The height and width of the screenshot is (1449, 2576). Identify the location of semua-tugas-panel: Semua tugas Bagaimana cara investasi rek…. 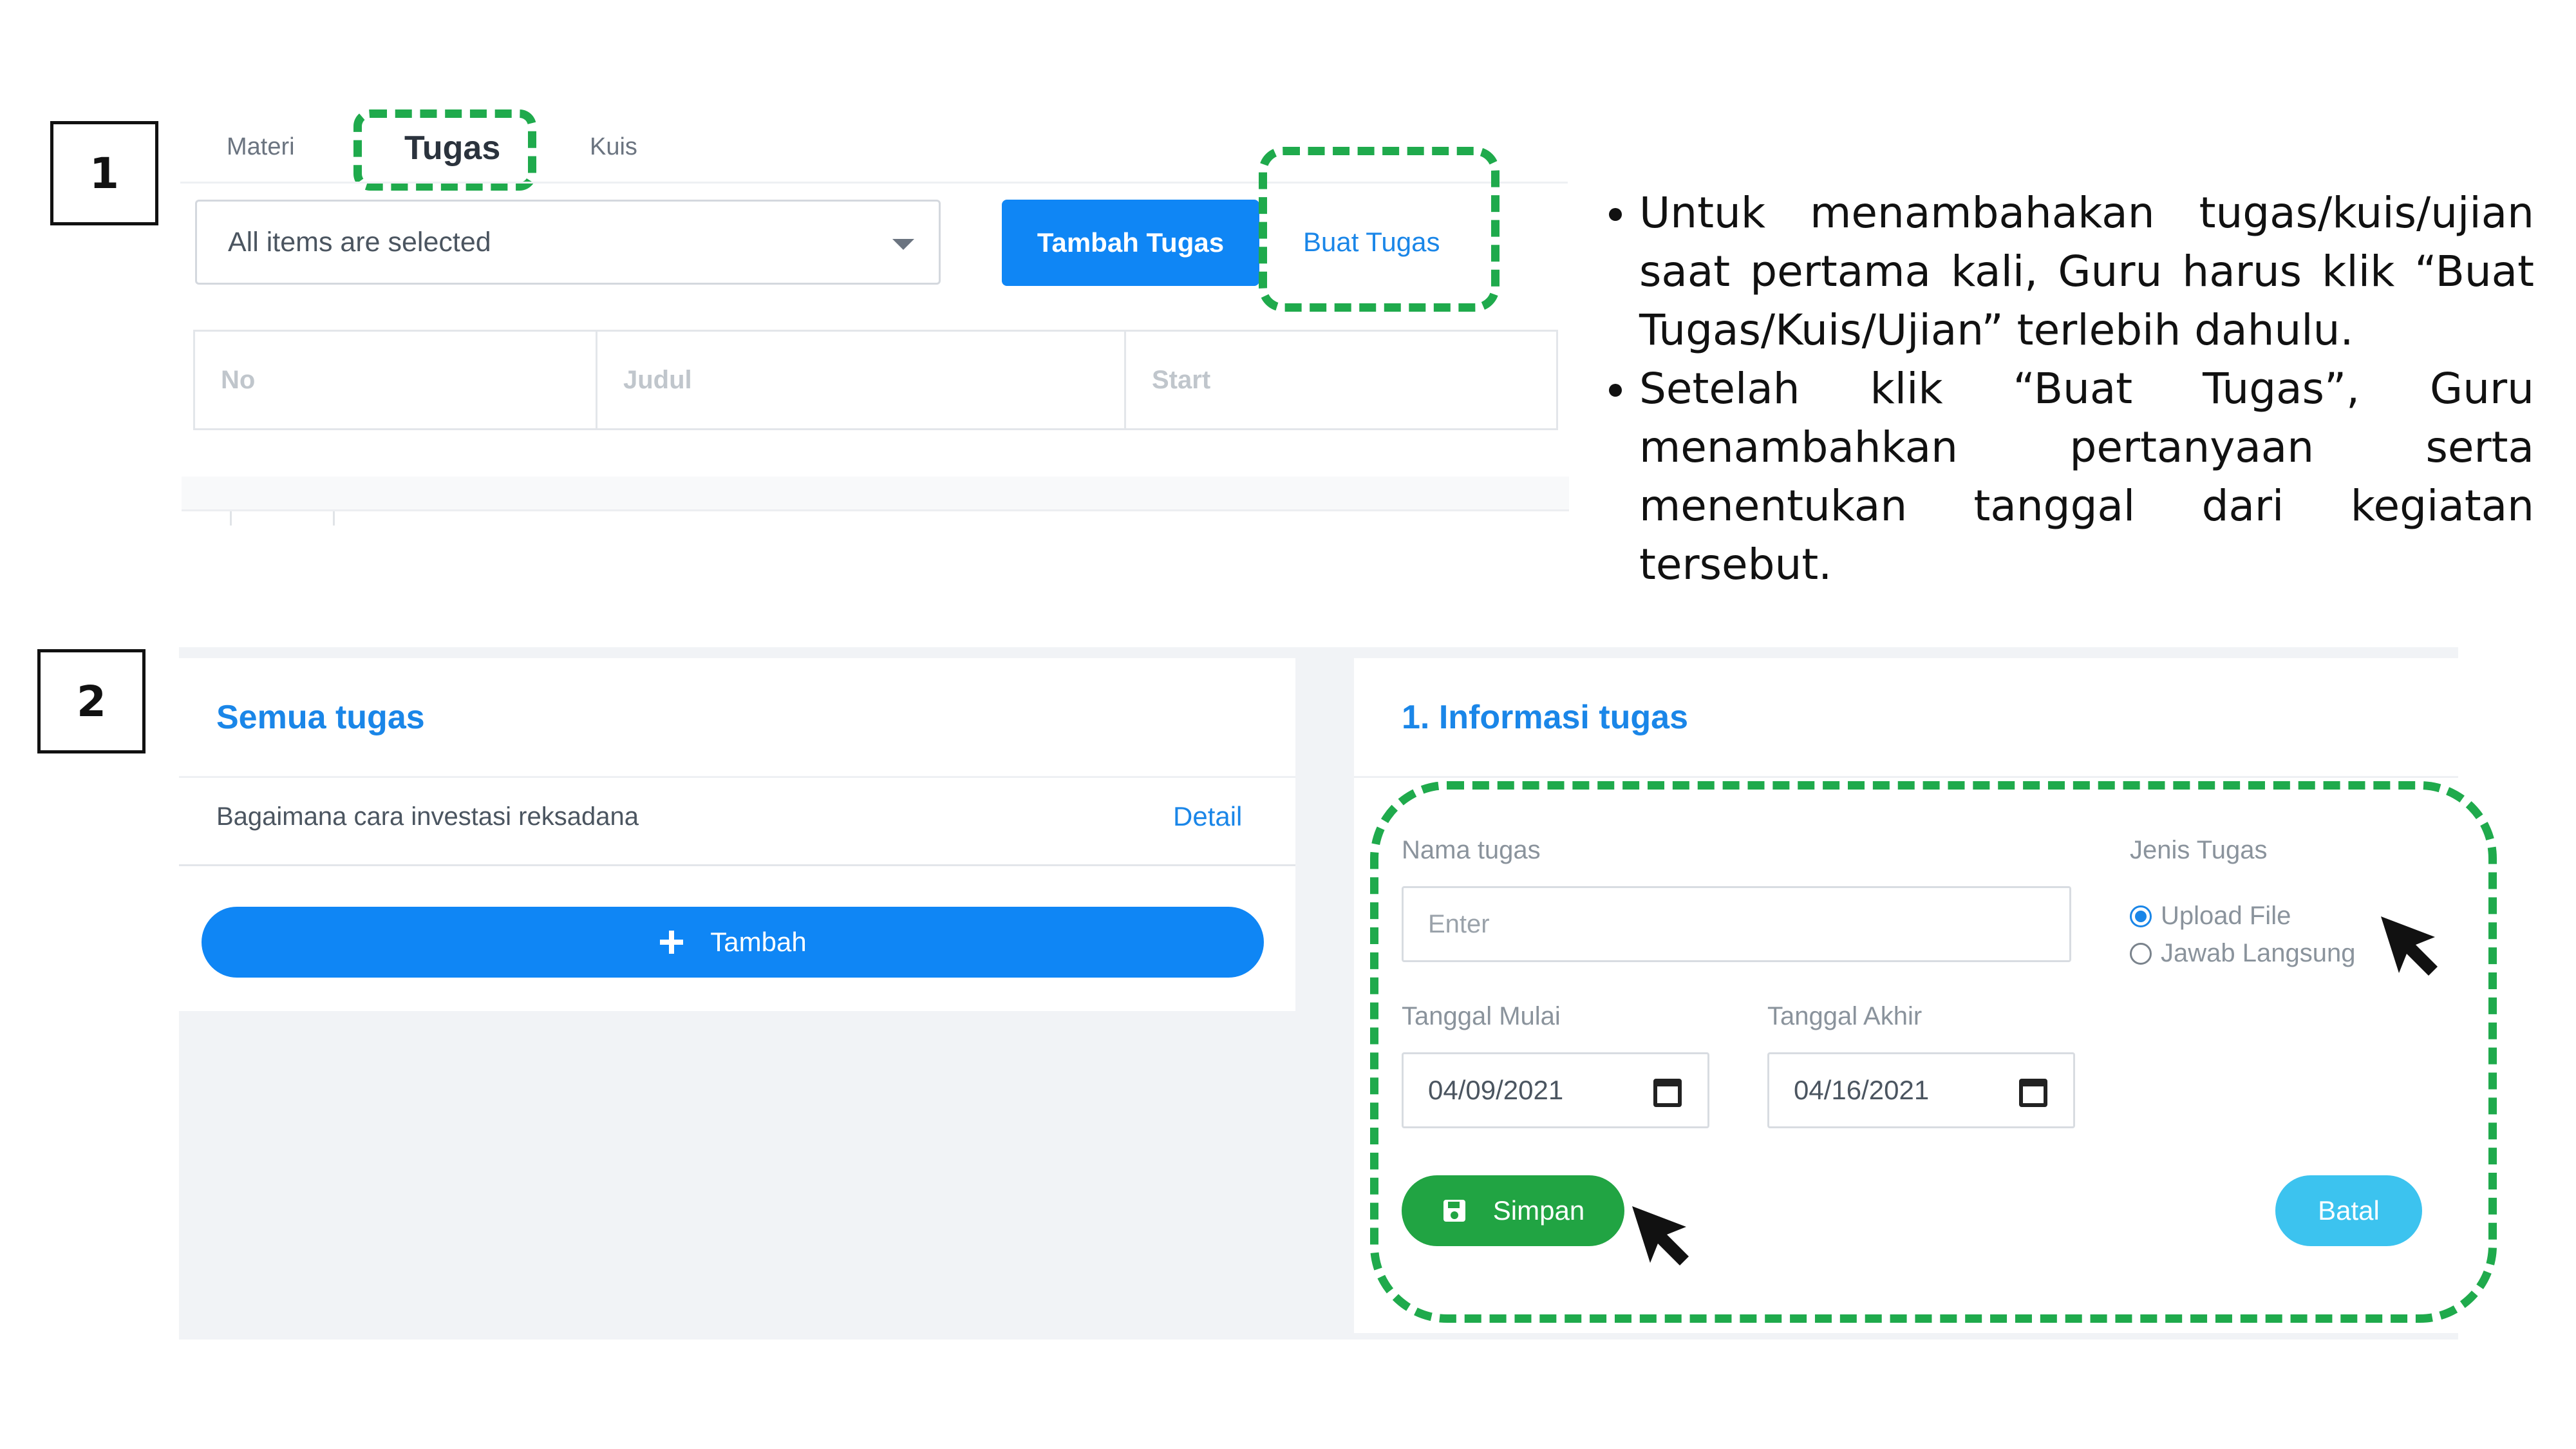
(737, 835).